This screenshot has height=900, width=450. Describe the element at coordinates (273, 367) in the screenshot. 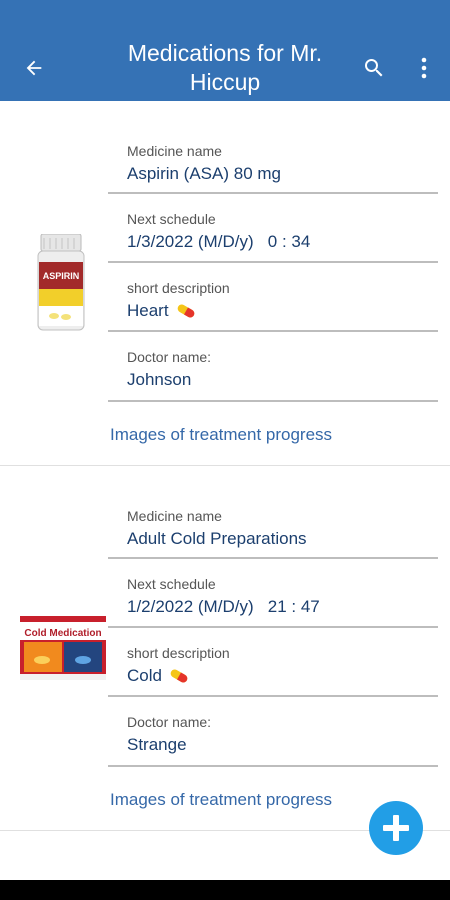

I see `doctor-name-field: Doctor name: Johnson` at that location.